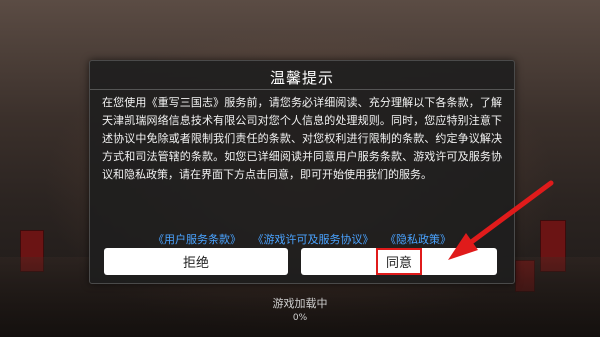 The image size is (600, 337). I want to click on game-license-link: 《游戏许可及服务协议》, so click(313, 239).